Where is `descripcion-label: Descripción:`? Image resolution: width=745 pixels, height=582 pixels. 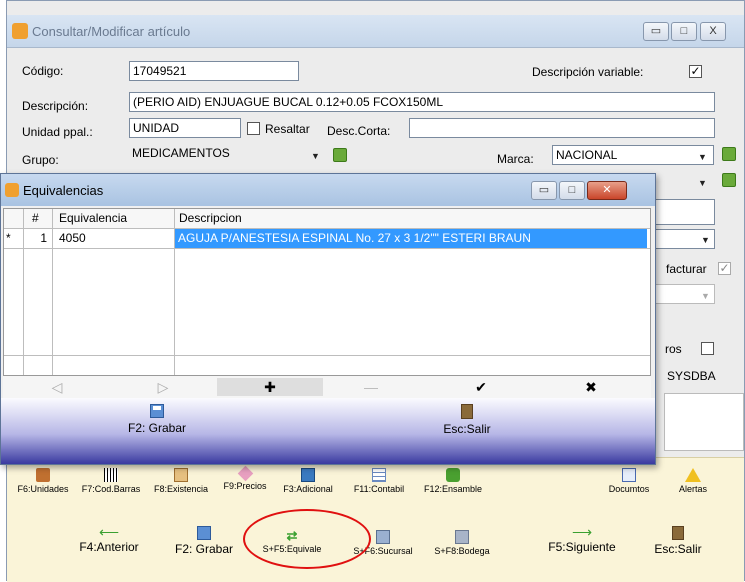 descripcion-label: Descripción: is located at coordinates (55, 106).